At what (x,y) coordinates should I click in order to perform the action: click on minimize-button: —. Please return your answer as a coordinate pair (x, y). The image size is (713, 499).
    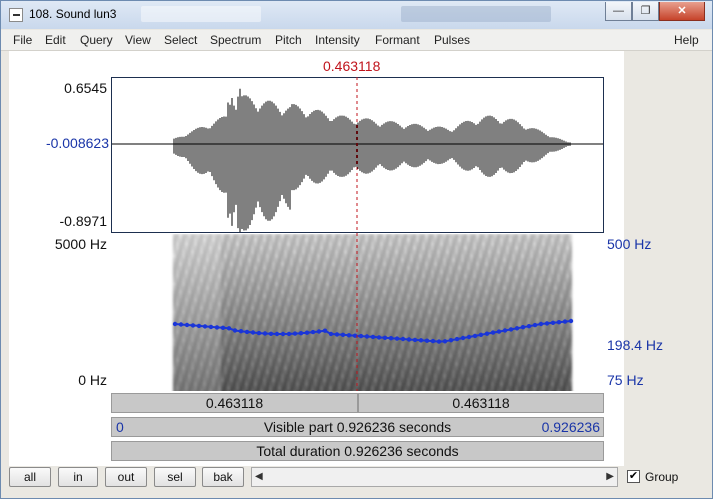
    Looking at the image, I should click on (618, 11).